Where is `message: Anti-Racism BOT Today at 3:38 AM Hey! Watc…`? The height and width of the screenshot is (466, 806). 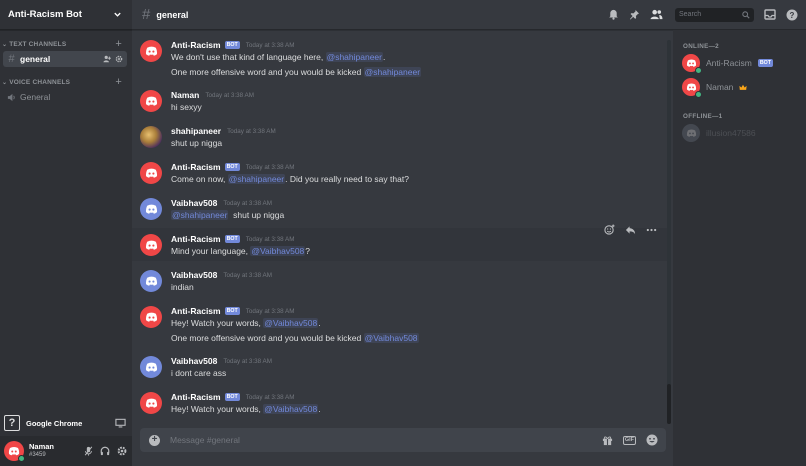 message: Anti-Racism BOT Today at 3:38 AM Hey! Watc… is located at coordinates (399, 326).